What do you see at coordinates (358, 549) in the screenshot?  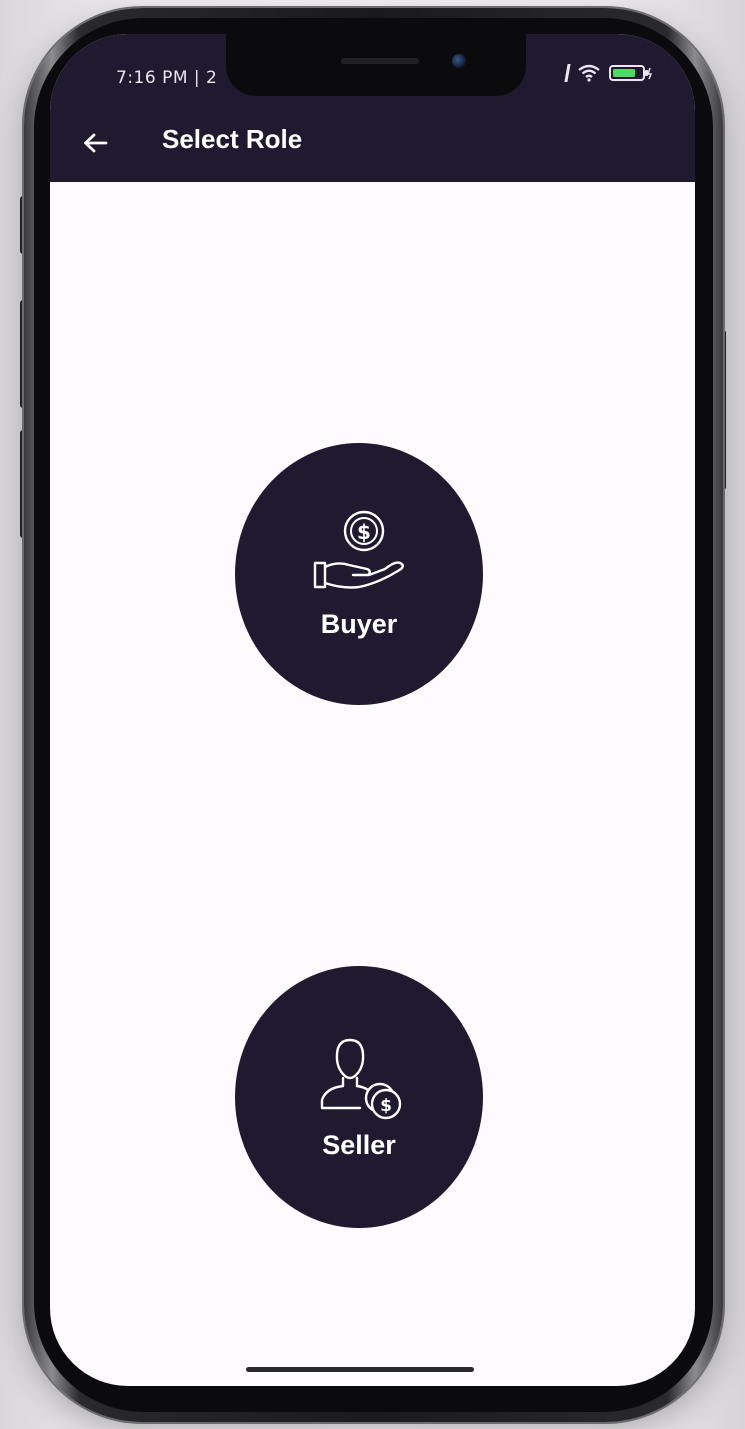 I see `hand-dollar-icon: $` at bounding box center [358, 549].